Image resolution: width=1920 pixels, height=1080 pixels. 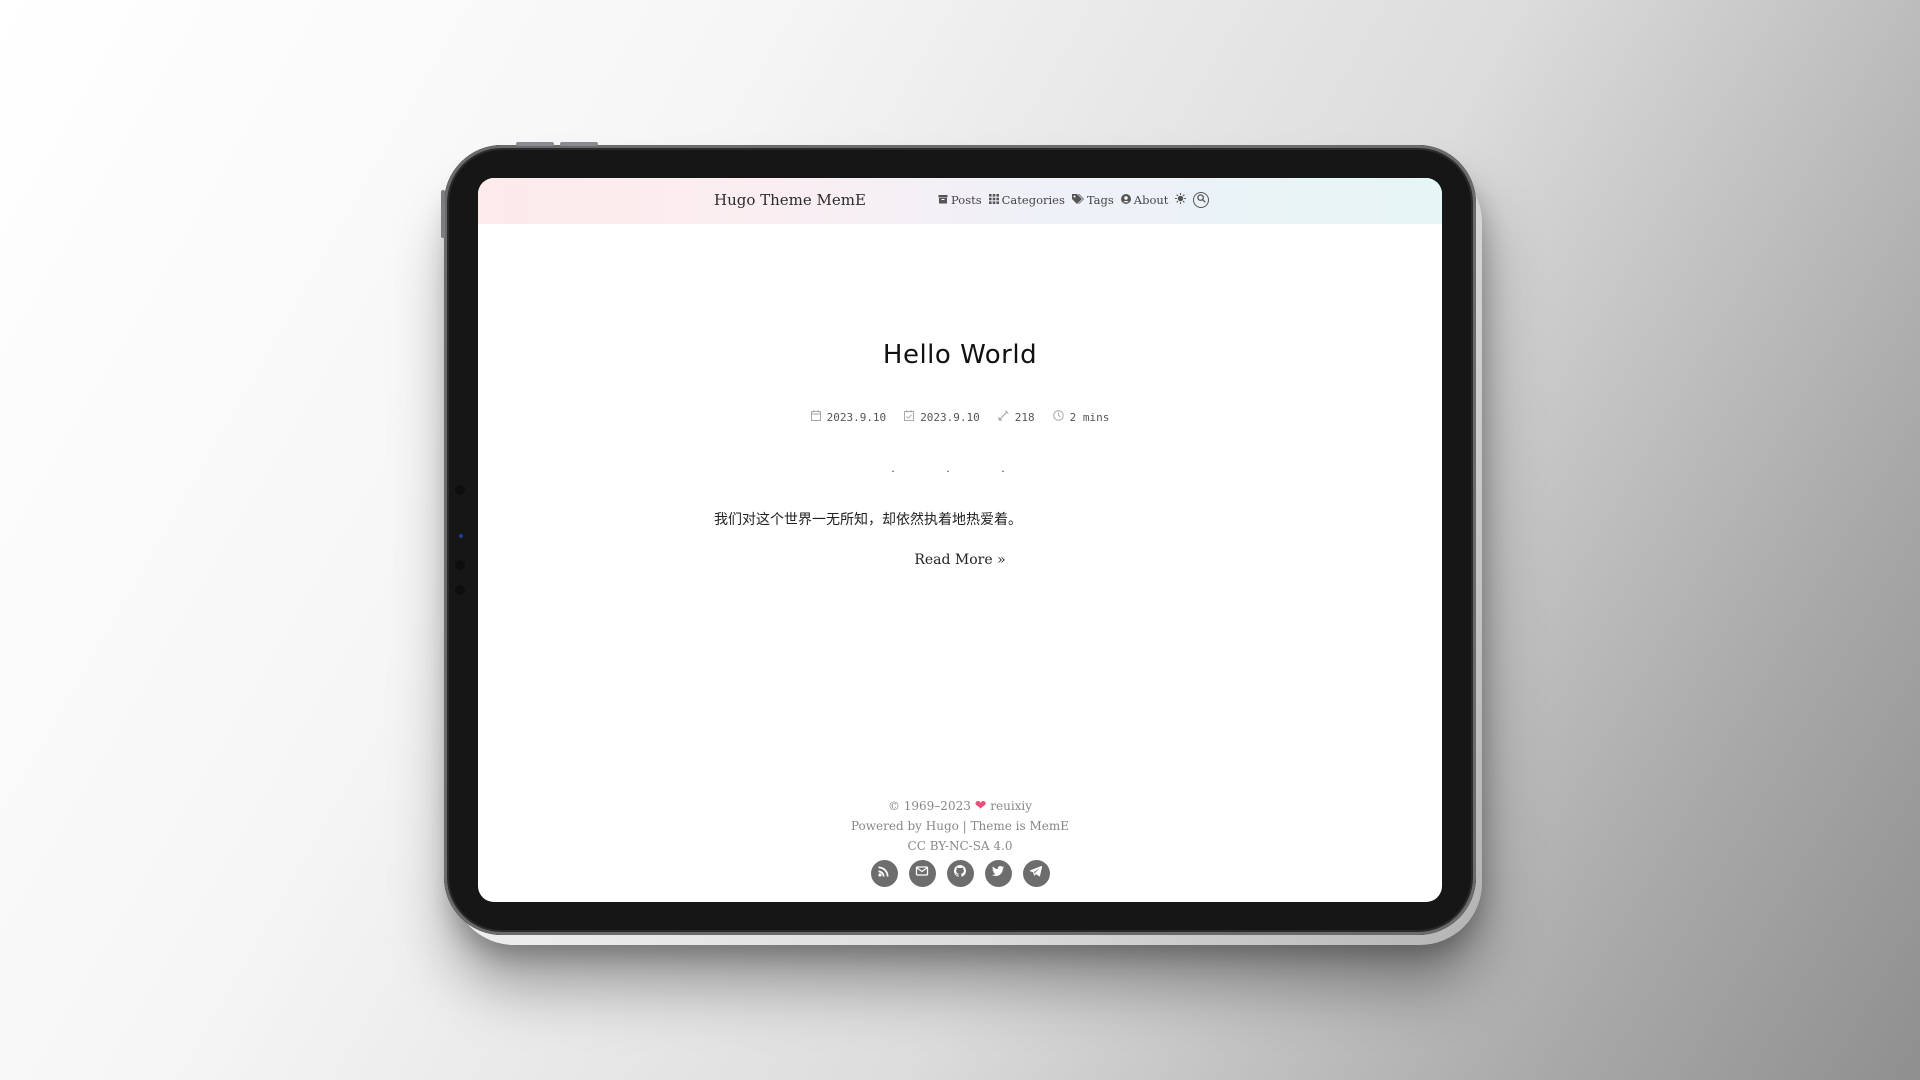 I want to click on word-count-value: 218, so click(x=1024, y=417).